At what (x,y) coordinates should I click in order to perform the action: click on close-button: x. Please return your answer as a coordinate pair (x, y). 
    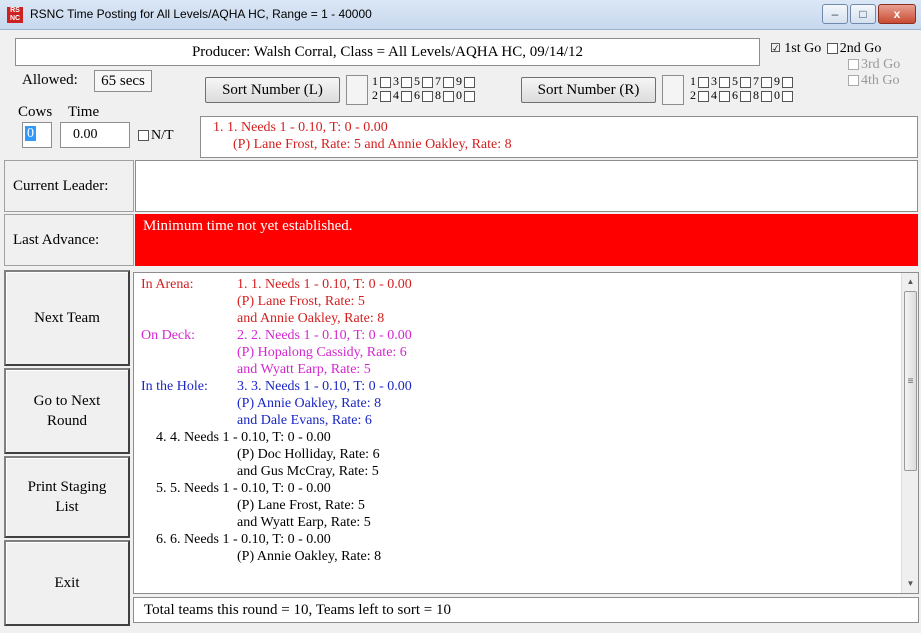
    Looking at the image, I should click on (897, 14).